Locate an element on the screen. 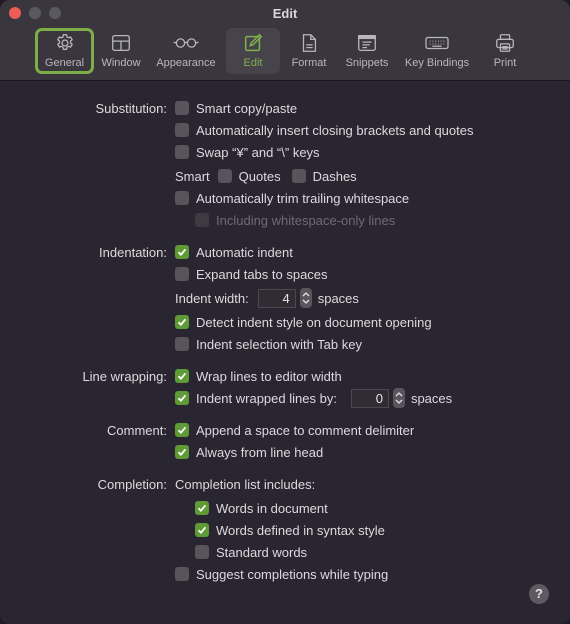 This screenshot has height=624, width=570. words-in-document-checkbox: Words in document is located at coordinates (261, 508).